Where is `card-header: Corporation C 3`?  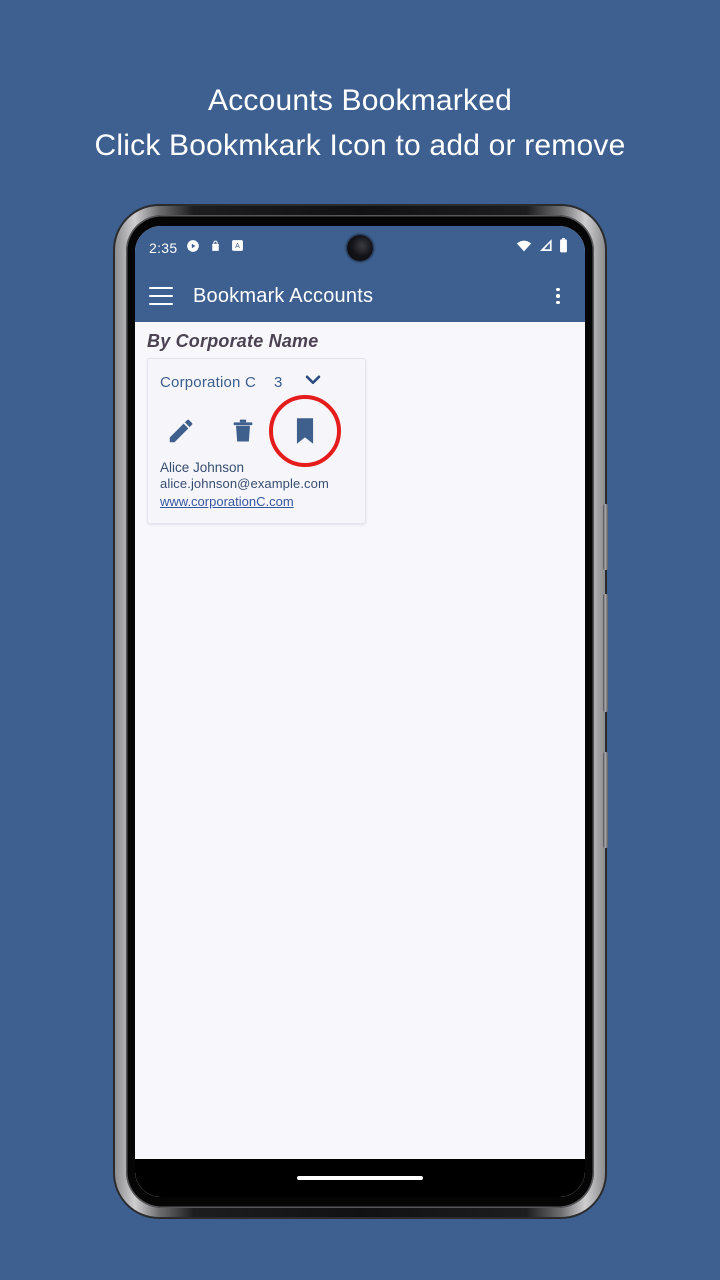
card-header: Corporation C 3 is located at coordinates (256, 382).